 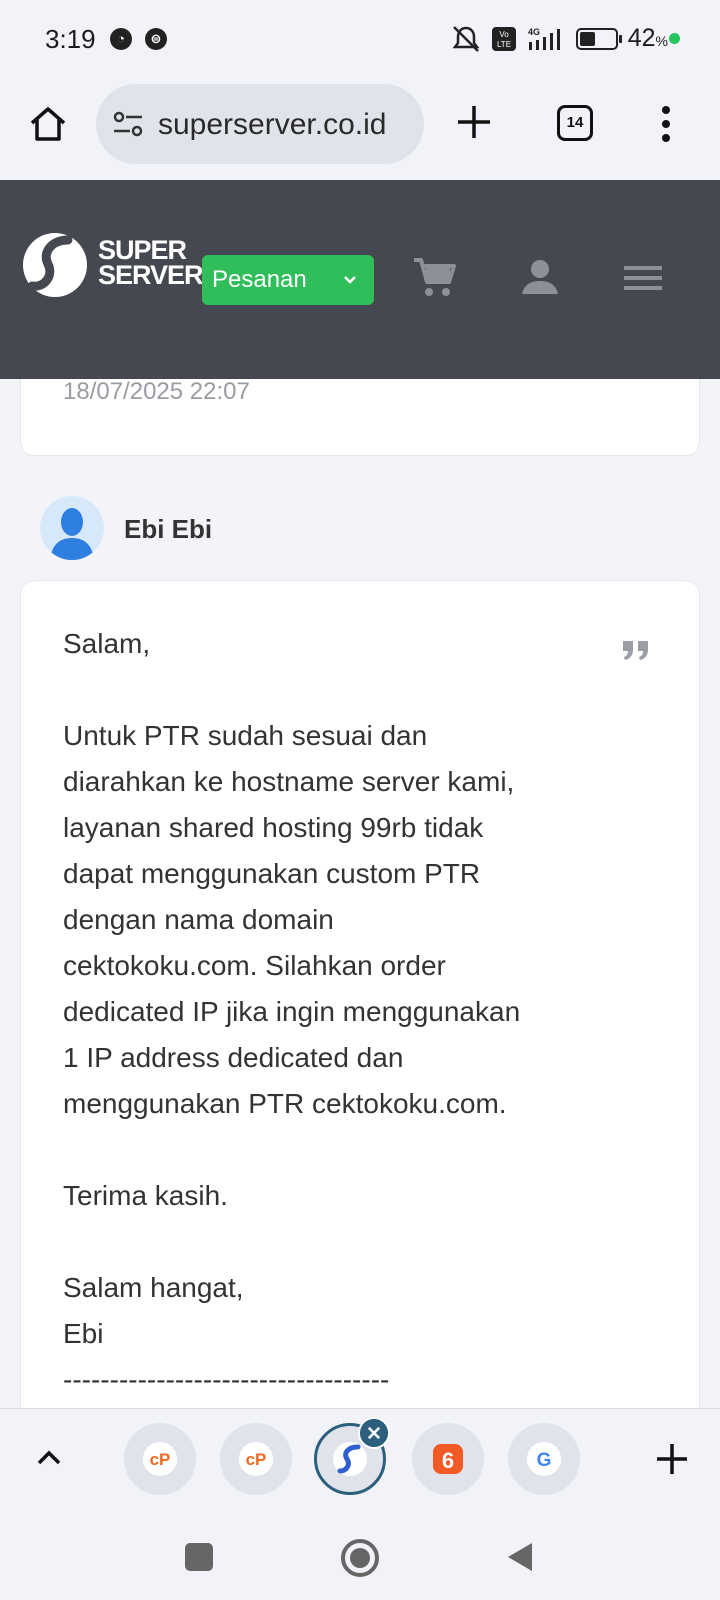 I want to click on hamburger-menu-icon, so click(x=644, y=278).